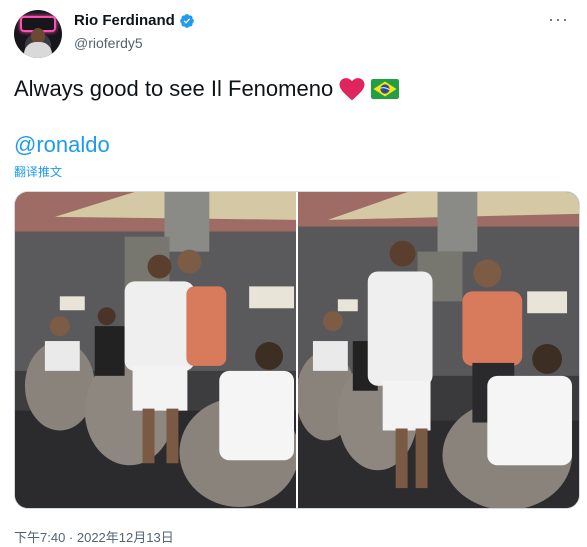 The height and width of the screenshot is (547, 587). I want to click on avatar-torso, so click(38, 50).